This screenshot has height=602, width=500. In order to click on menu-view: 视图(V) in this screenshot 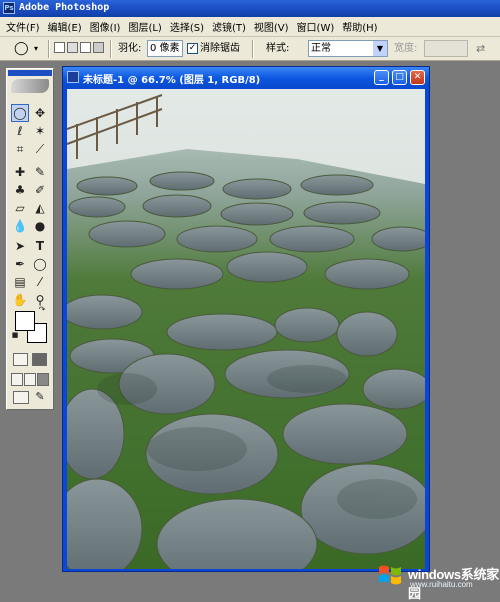, I will do `click(273, 26)`.